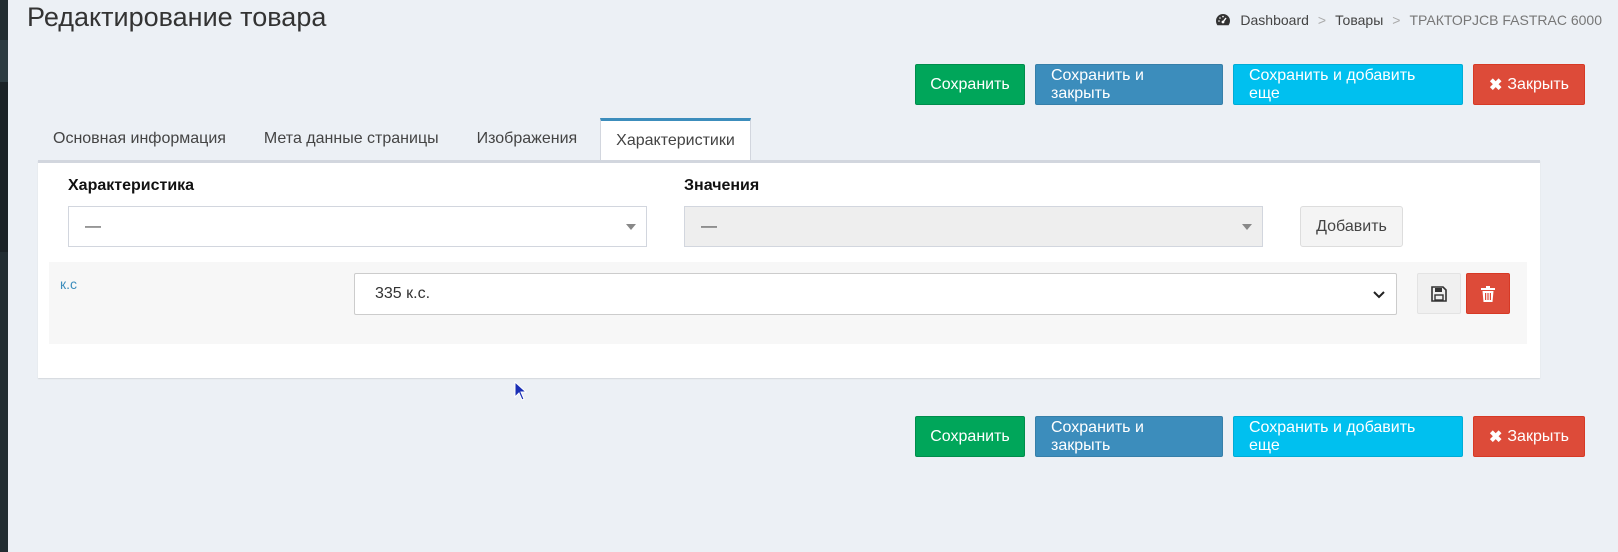 The width and height of the screenshot is (1618, 552). I want to click on floppy-disk-icon, so click(1439, 293).